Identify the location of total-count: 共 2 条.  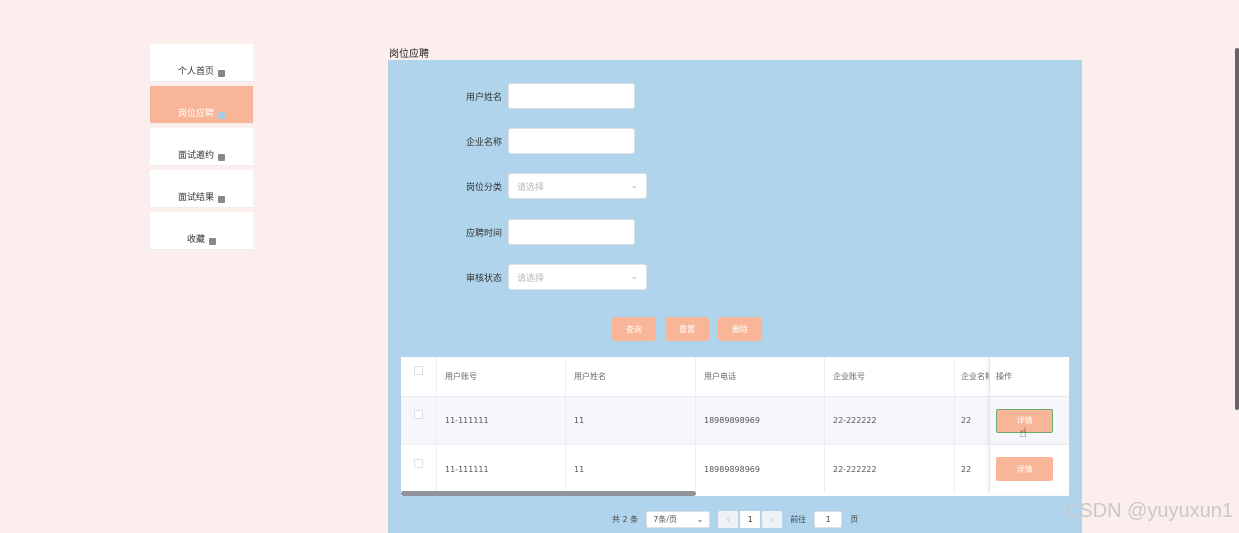
(625, 519).